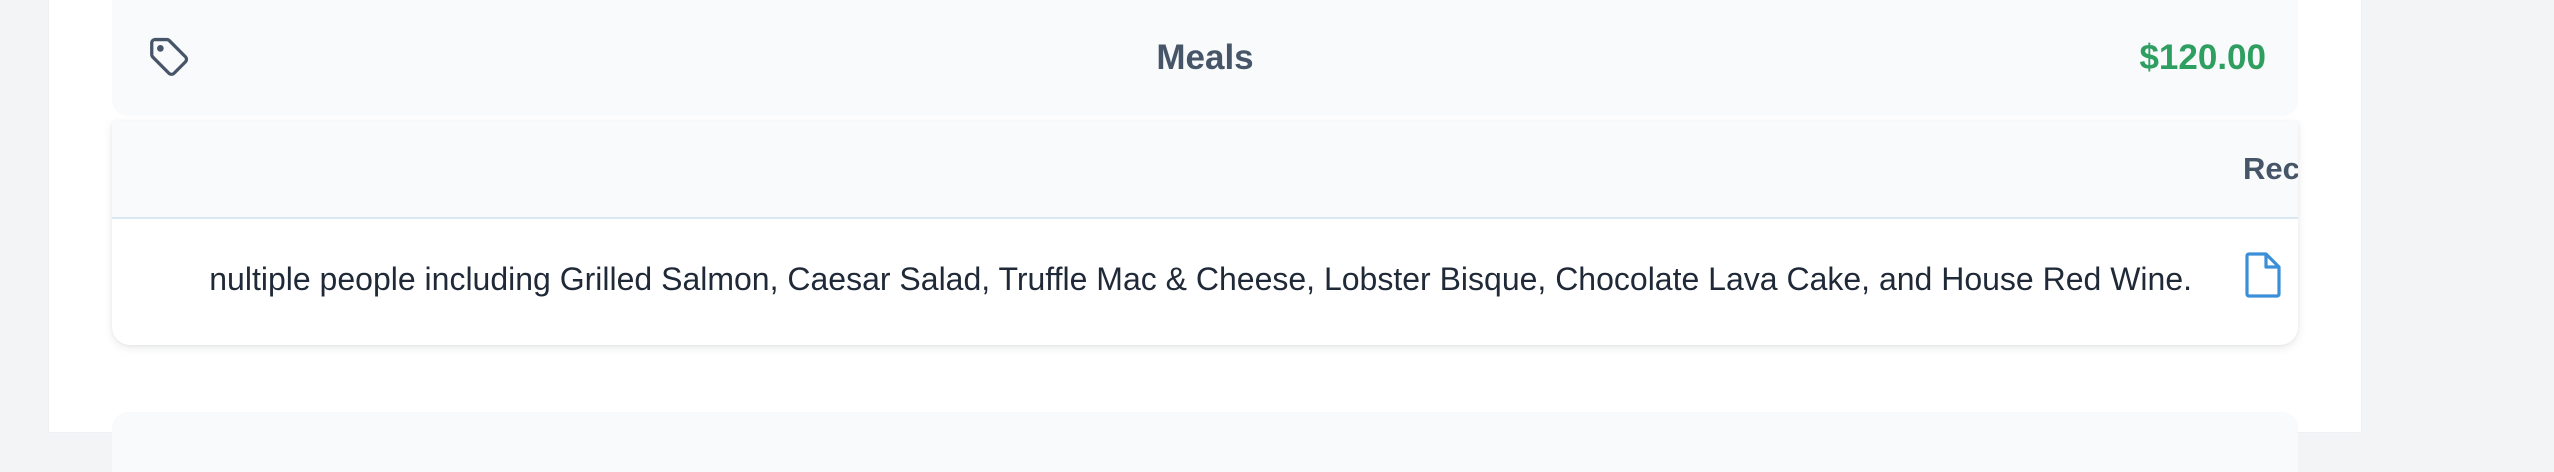 The image size is (2554, 472). What do you see at coordinates (2202, 57) in the screenshot?
I see `category-total: $120.00` at bounding box center [2202, 57].